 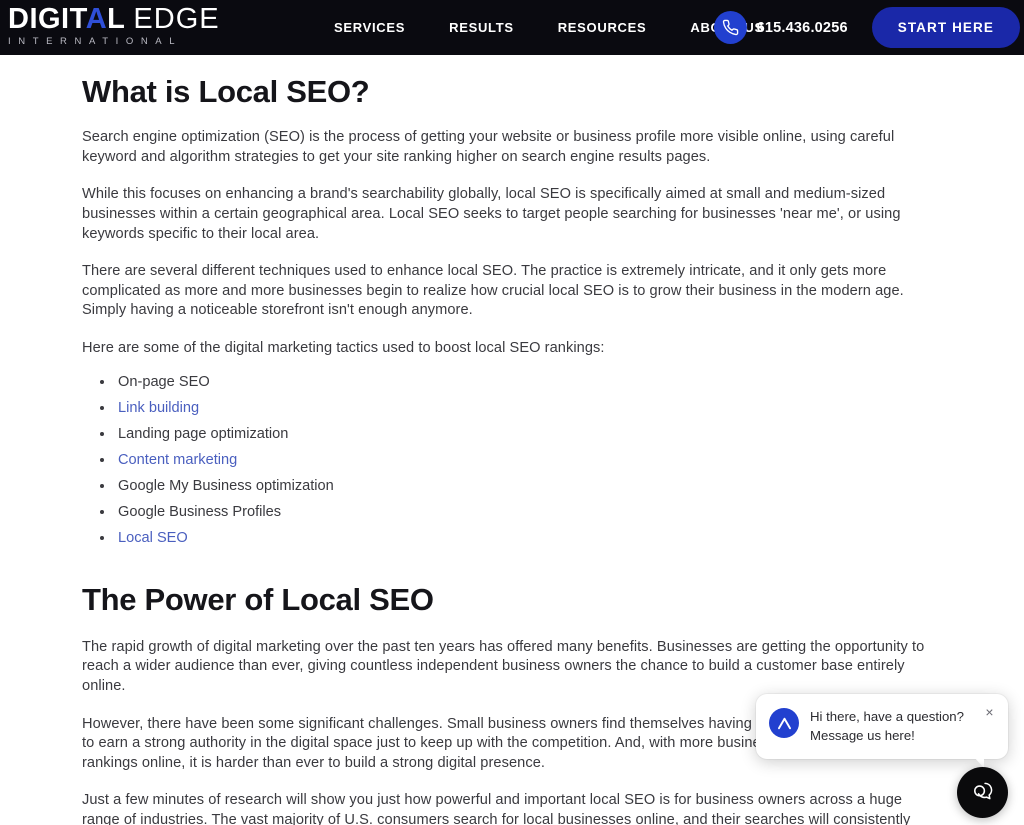 What do you see at coordinates (887, 716) in the screenshot?
I see `chat-greeting-line1: Hi there, have a question?` at bounding box center [887, 716].